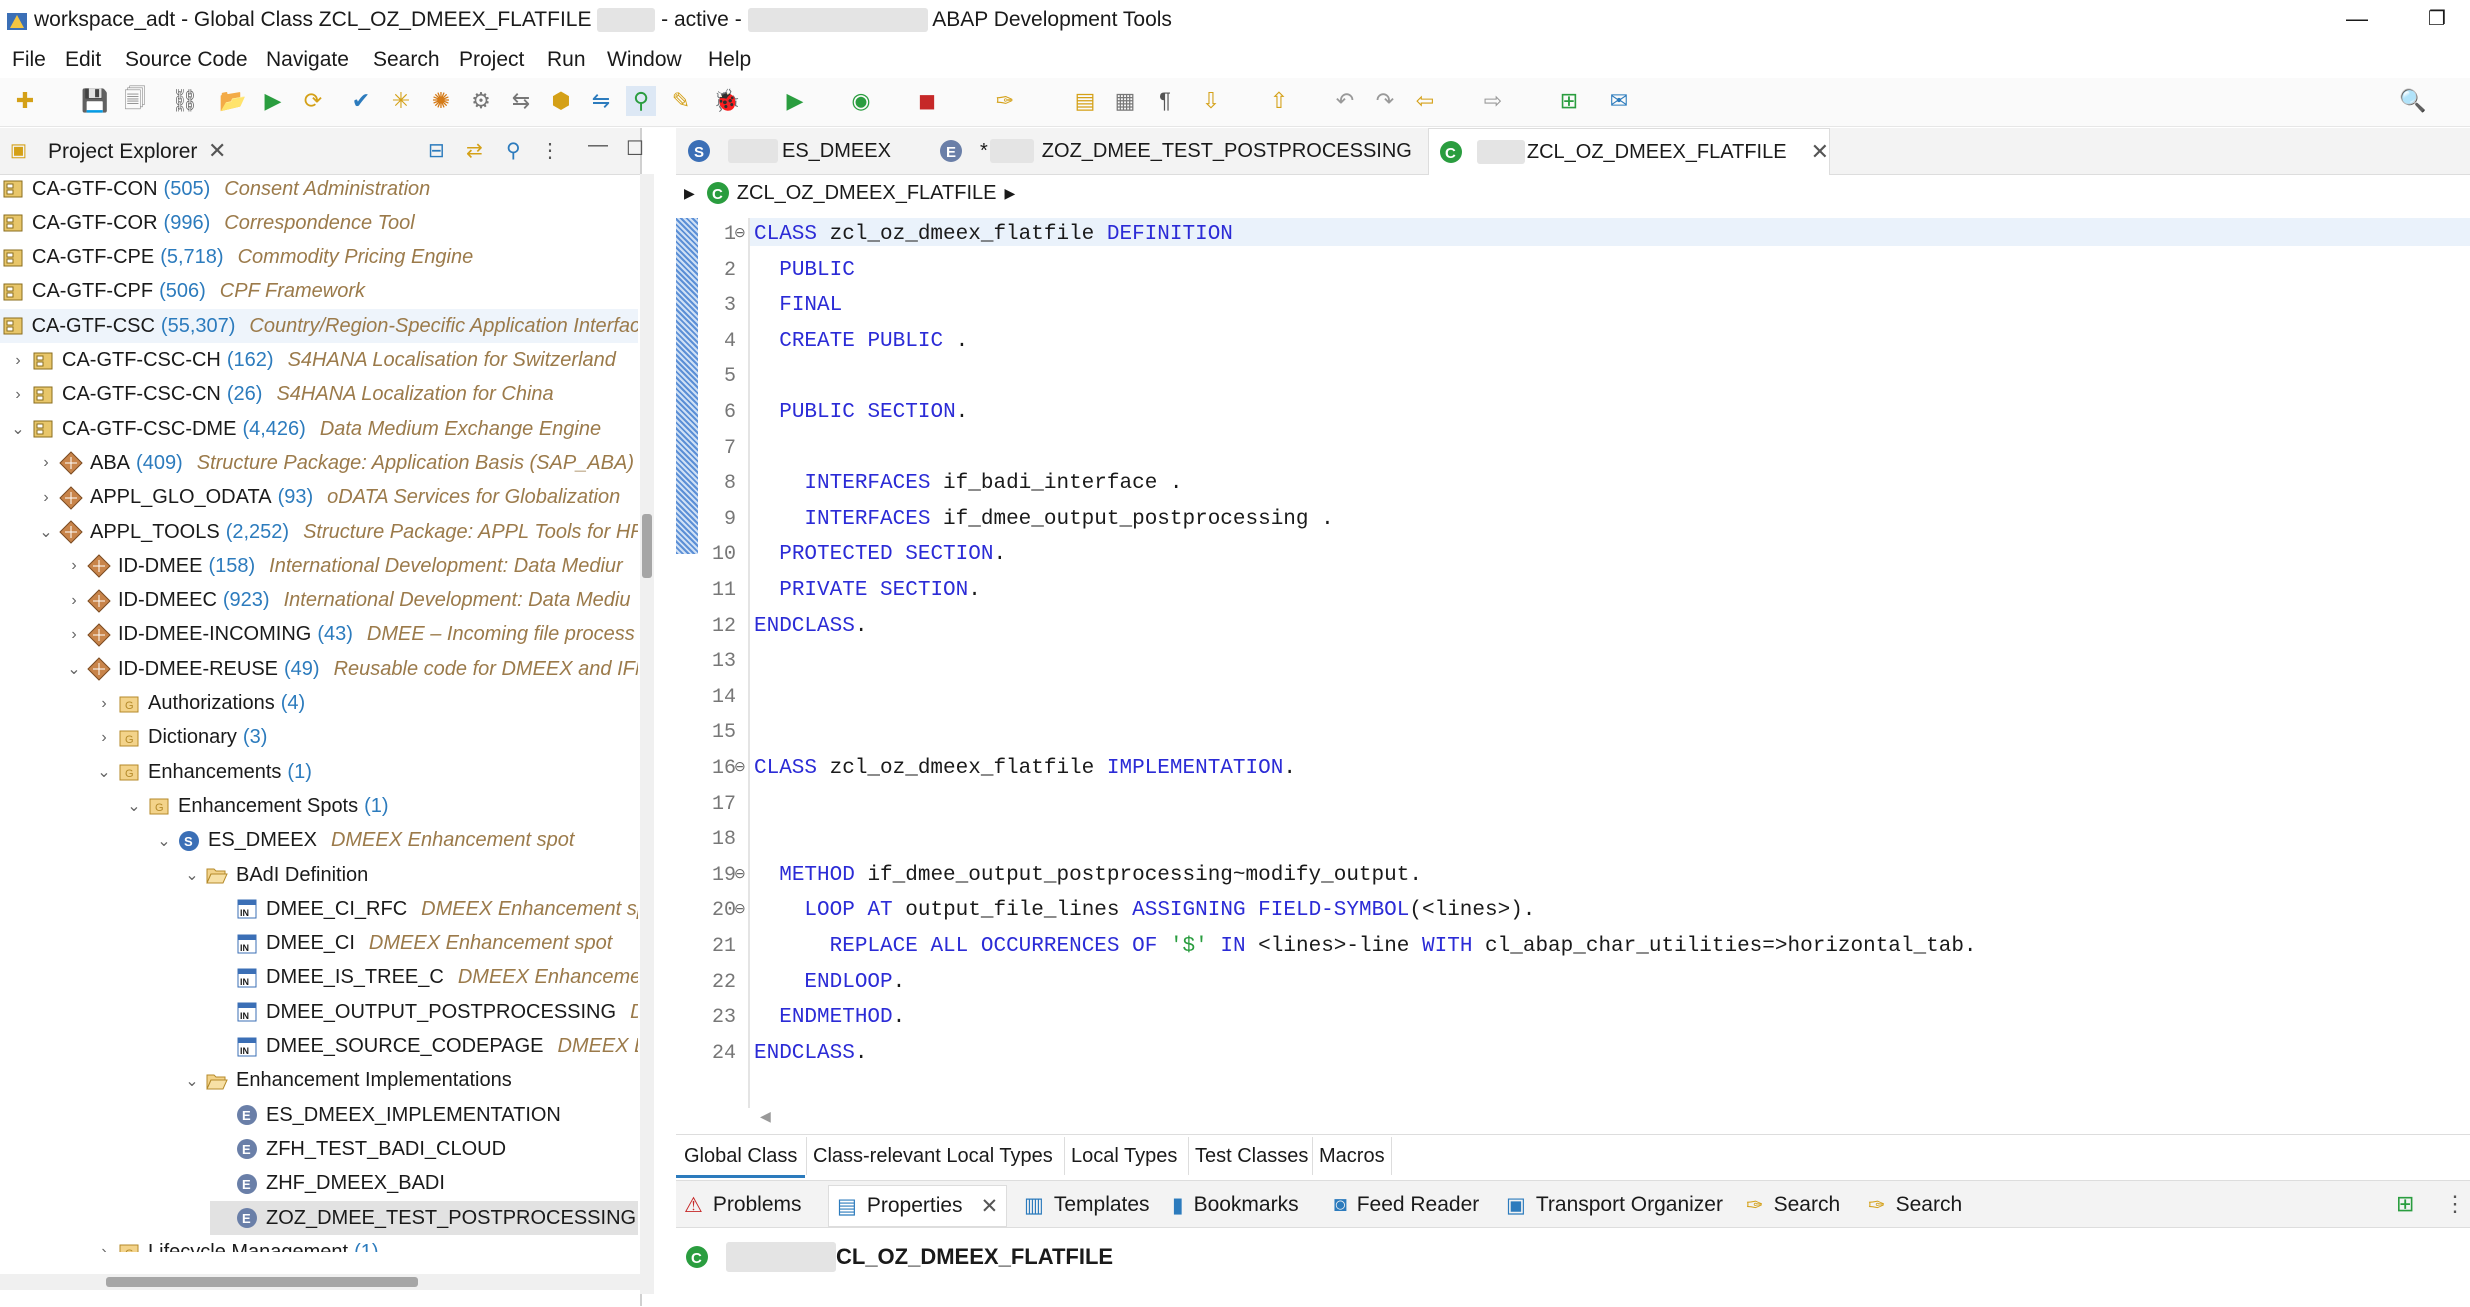 This screenshot has height=1307, width=2470. Describe the element at coordinates (1165, 101) in the screenshot. I see `pilcrow-icon: ¶` at that location.